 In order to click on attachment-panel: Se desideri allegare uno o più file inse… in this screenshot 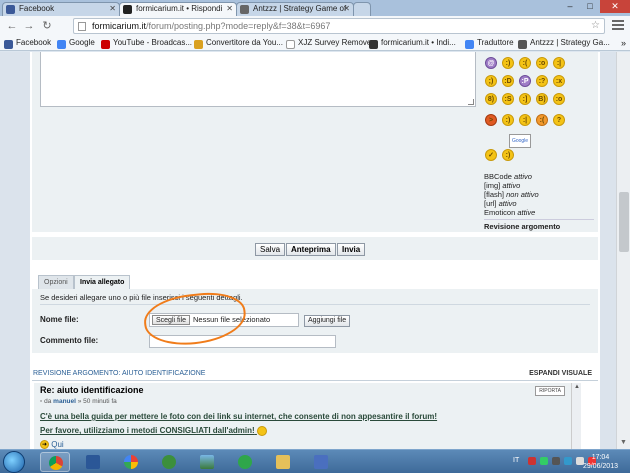, I will do `click(315, 320)`.